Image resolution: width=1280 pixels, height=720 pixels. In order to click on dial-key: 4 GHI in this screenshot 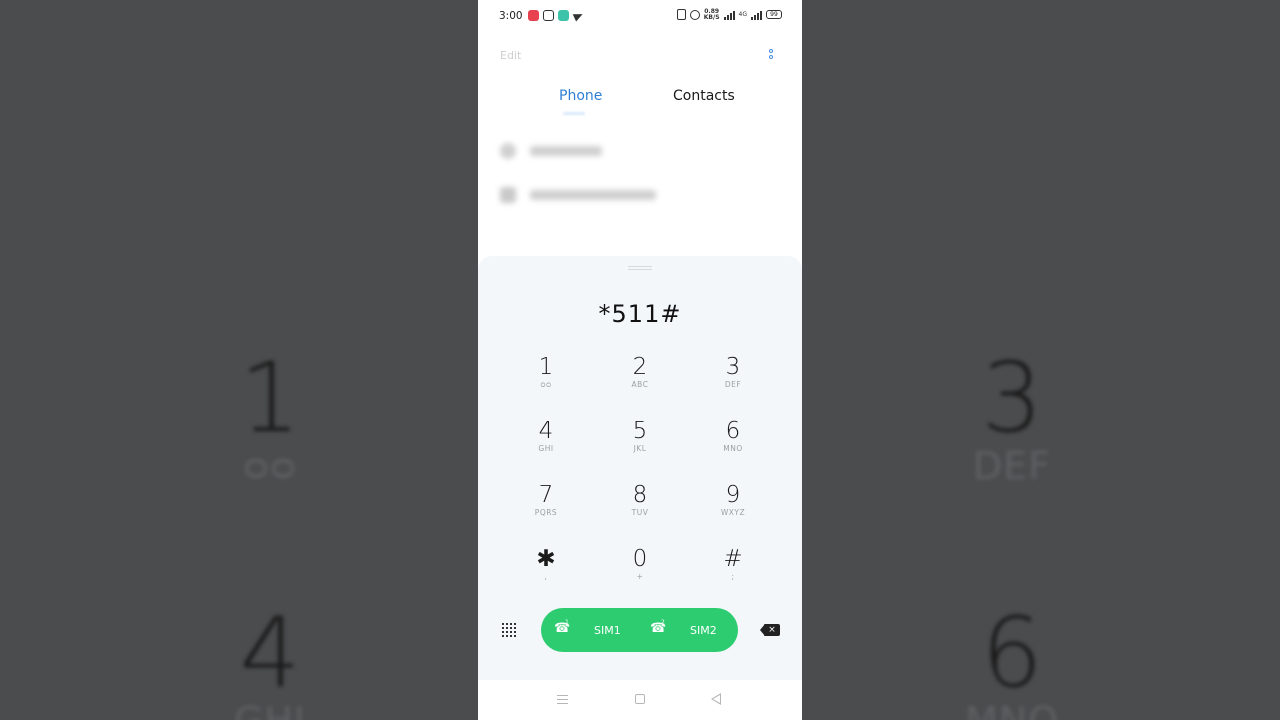, I will do `click(546, 446)`.